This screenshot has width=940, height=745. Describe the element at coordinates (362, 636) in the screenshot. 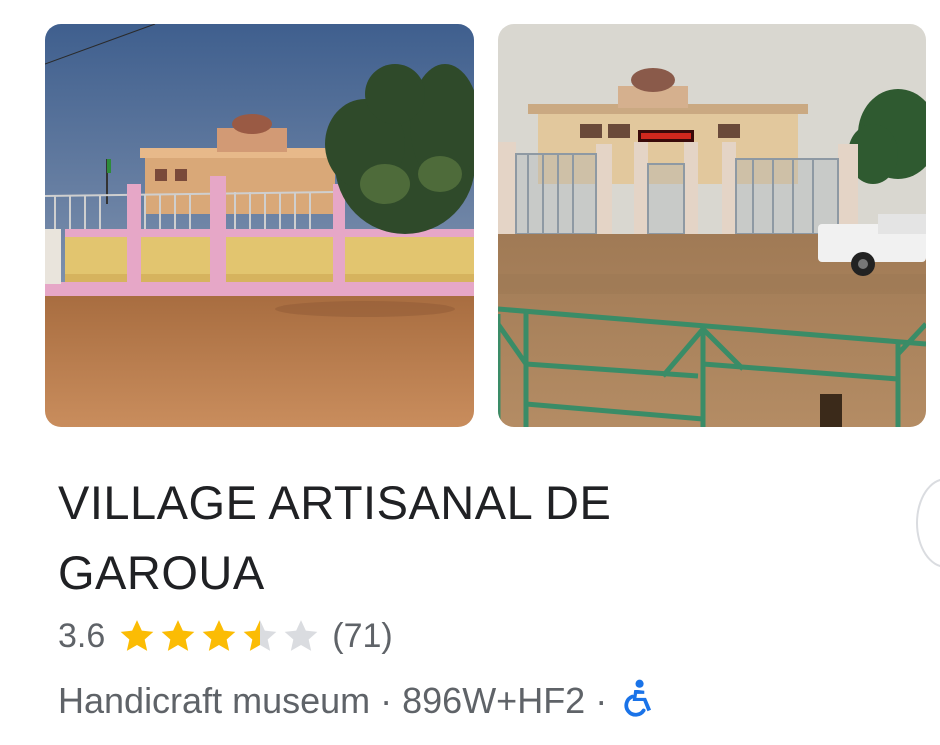

I see `review-count: (71)` at that location.